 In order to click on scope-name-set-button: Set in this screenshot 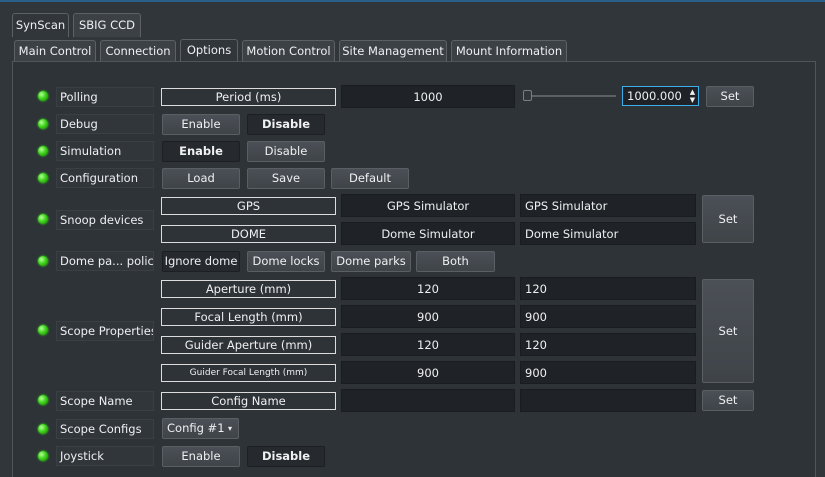, I will do `click(728, 400)`.